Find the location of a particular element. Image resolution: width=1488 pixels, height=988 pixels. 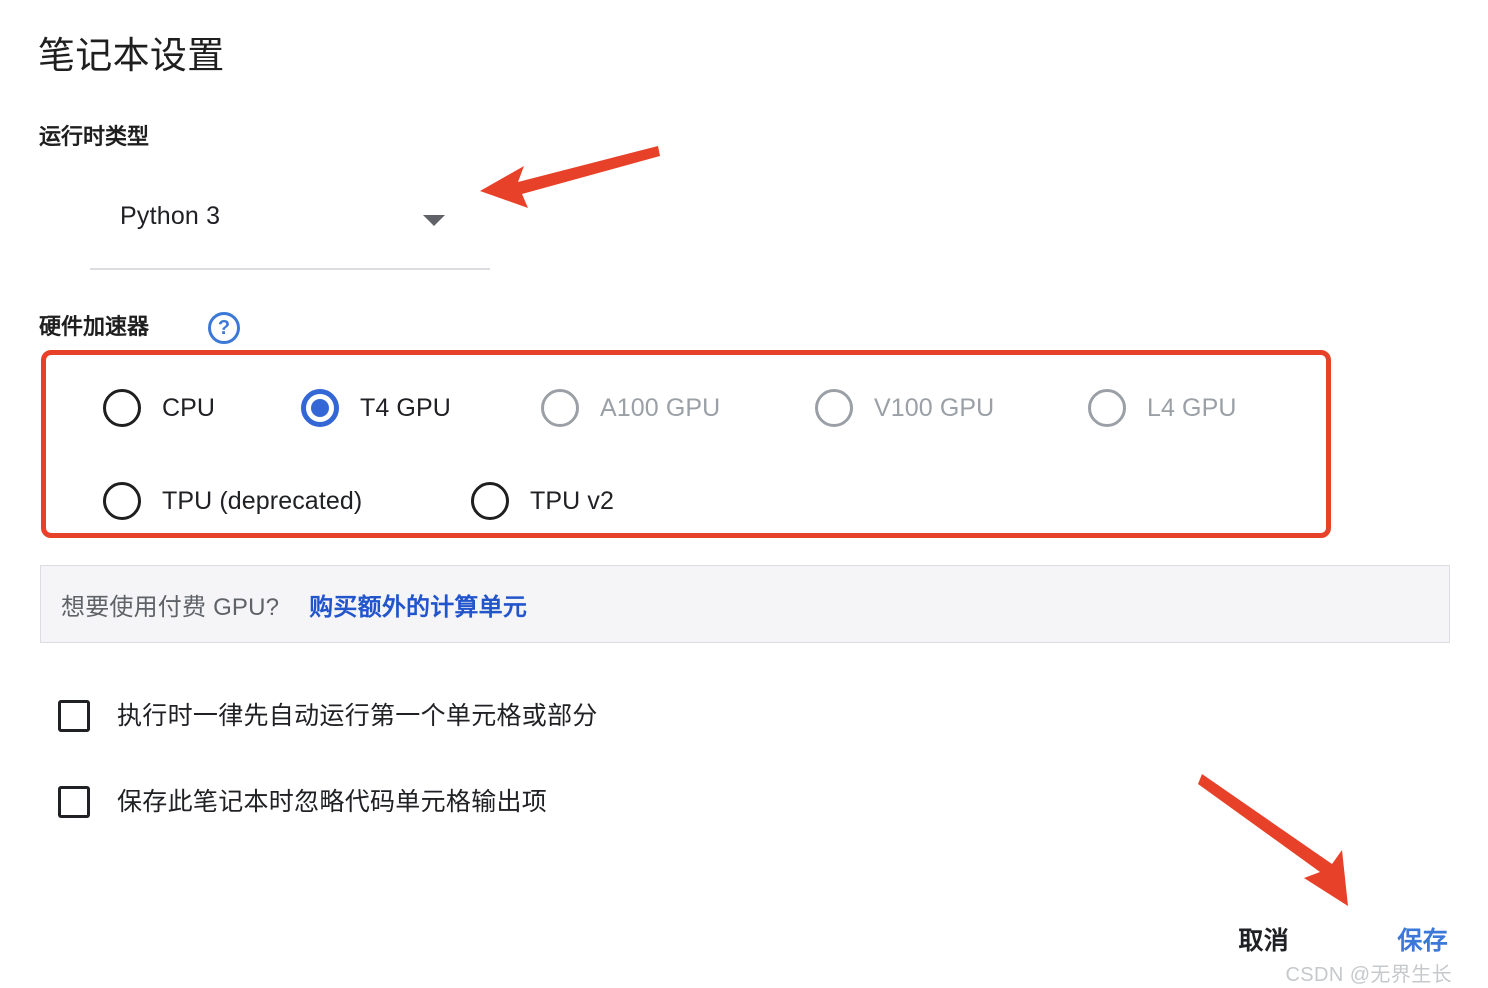

radio-label: TPU (deprecated) is located at coordinates (262, 501).